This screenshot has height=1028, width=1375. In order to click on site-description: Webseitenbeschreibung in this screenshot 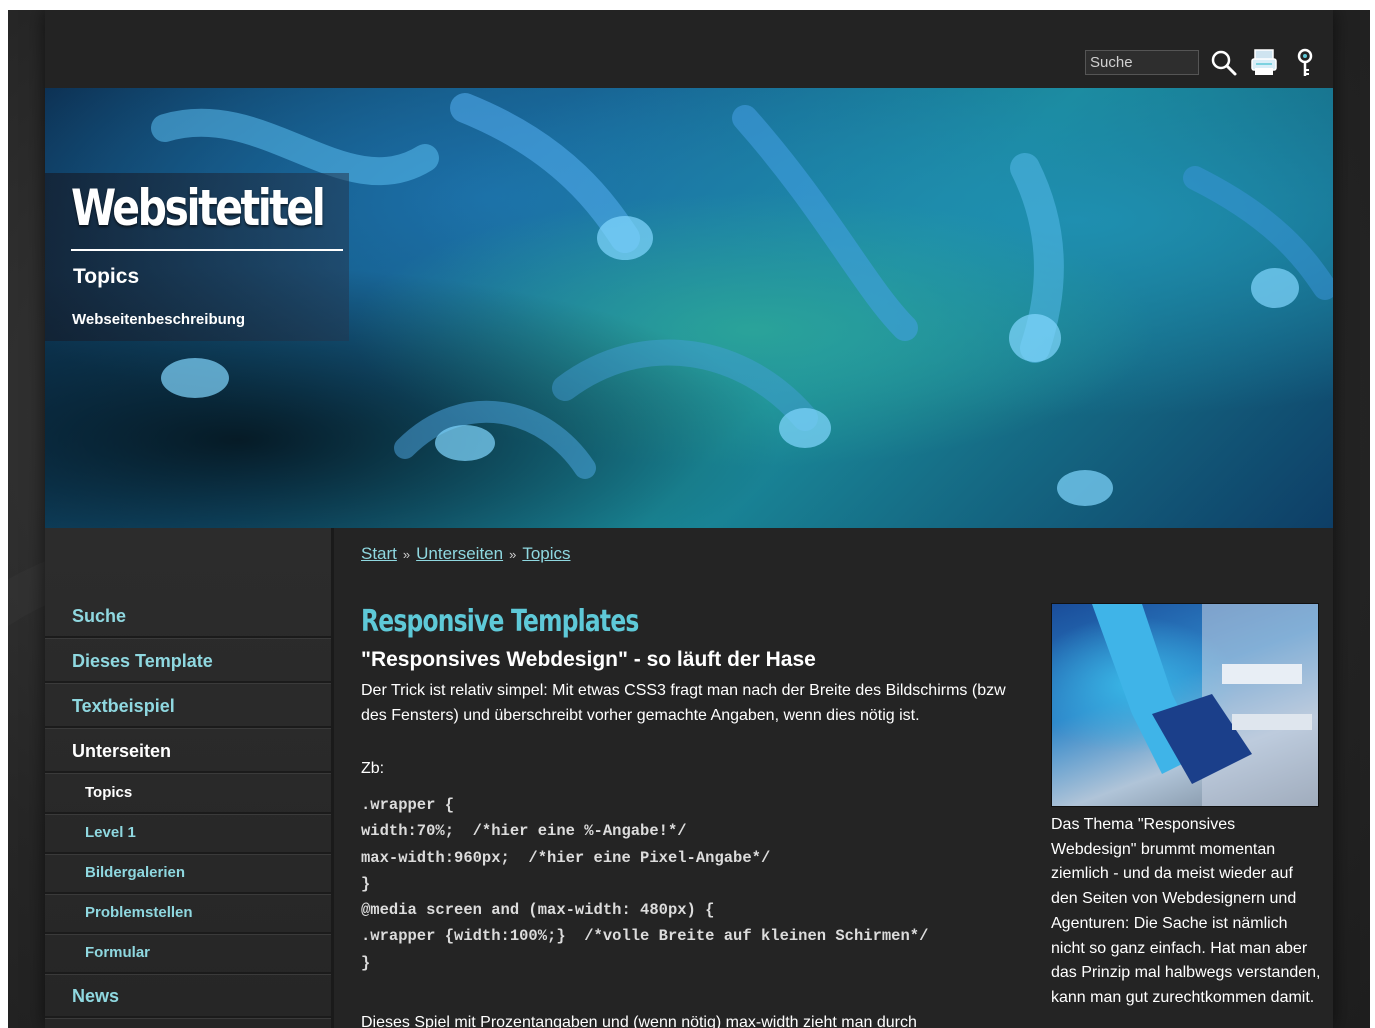, I will do `click(159, 319)`.